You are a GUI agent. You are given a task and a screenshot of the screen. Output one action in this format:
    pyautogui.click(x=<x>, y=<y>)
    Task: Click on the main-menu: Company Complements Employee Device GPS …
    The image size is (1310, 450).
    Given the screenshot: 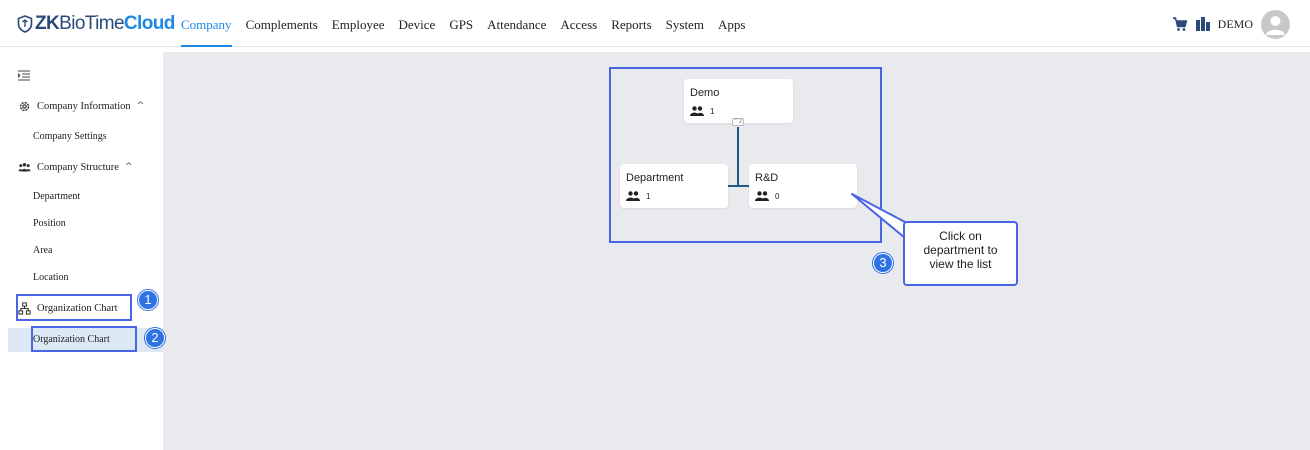 What is the action you would take?
    pyautogui.click(x=470, y=23)
    